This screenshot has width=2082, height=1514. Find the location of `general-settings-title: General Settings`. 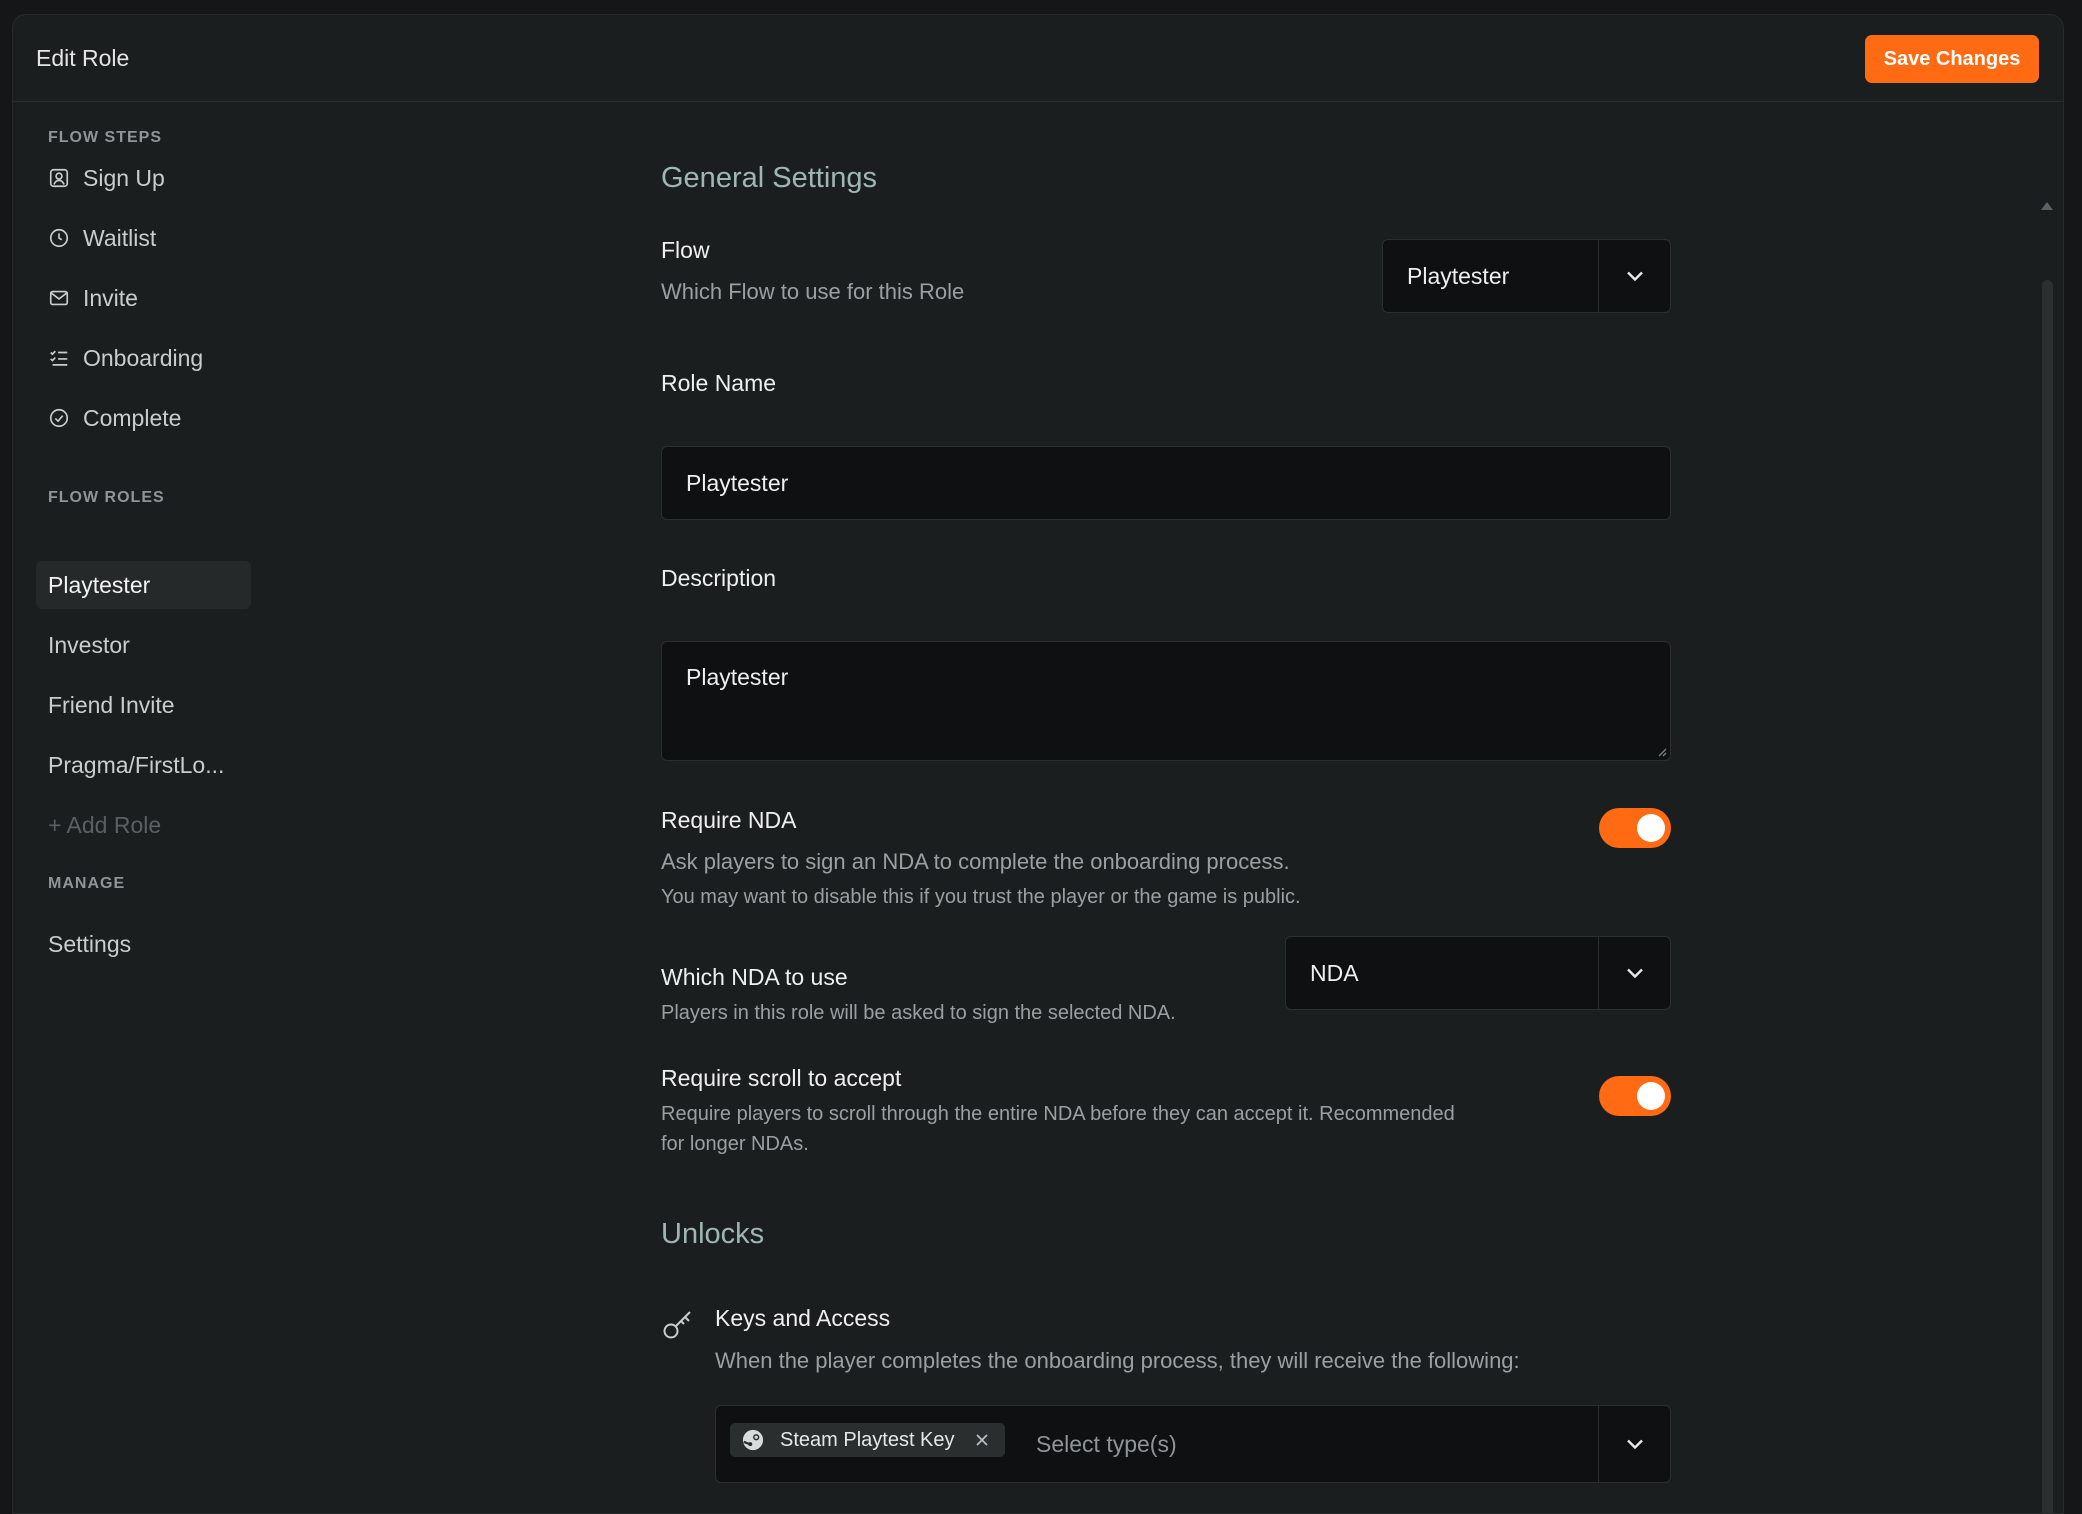

general-settings-title: General Settings is located at coordinates (769, 178).